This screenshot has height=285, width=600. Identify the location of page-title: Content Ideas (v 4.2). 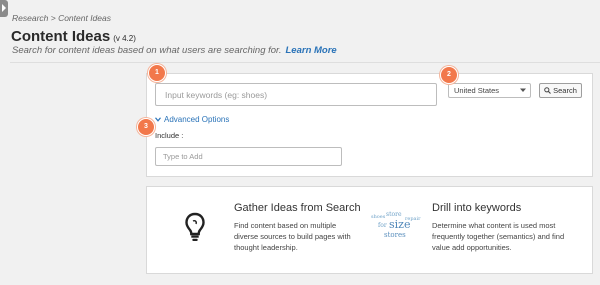
(73, 36).